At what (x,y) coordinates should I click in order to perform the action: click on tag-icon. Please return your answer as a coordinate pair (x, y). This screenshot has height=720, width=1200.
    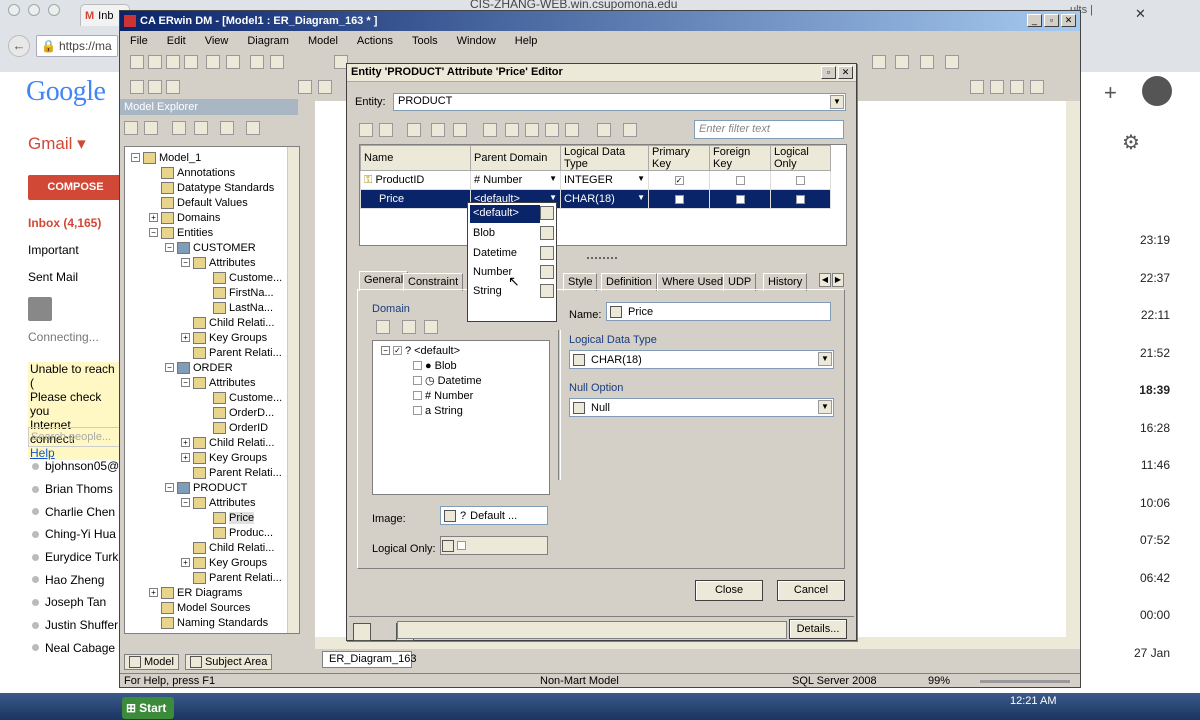
    Looking at the image, I should click on (630, 130).